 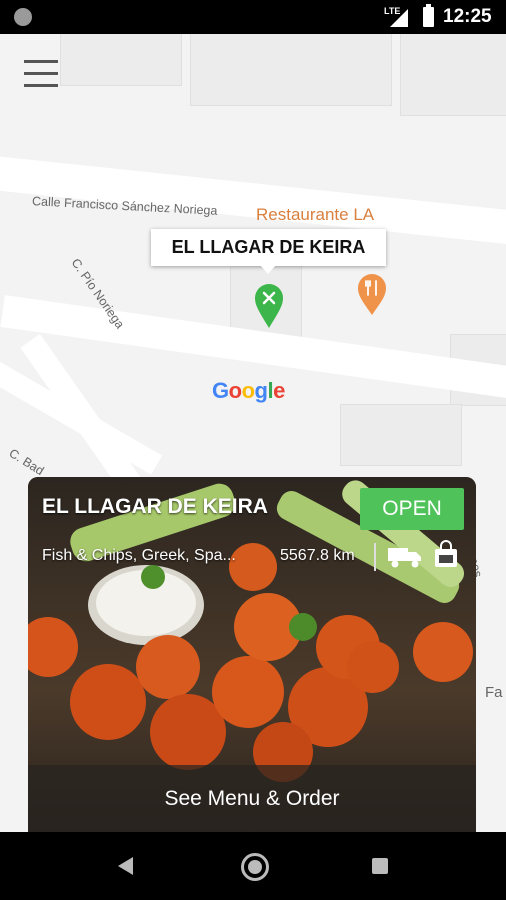 What do you see at coordinates (26, 462) in the screenshot?
I see `street-label: C. Bad` at bounding box center [26, 462].